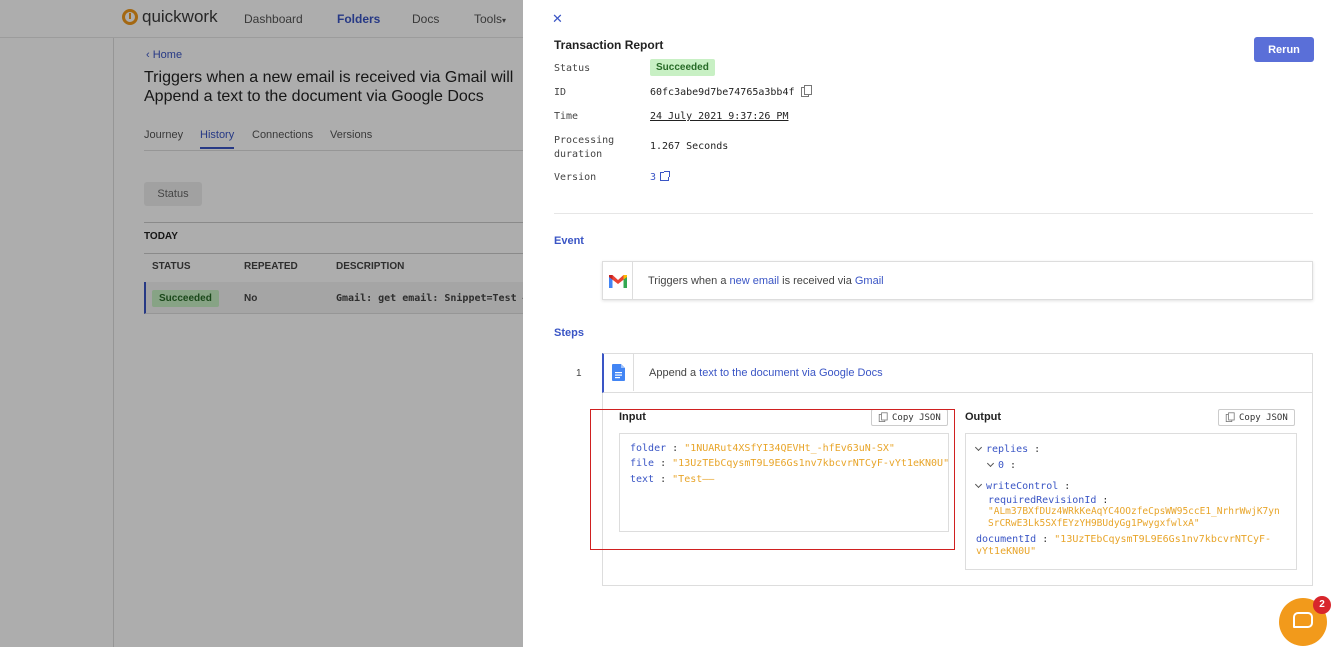 The image size is (1337, 647). I want to click on steps-section-title: Steps, so click(569, 333).